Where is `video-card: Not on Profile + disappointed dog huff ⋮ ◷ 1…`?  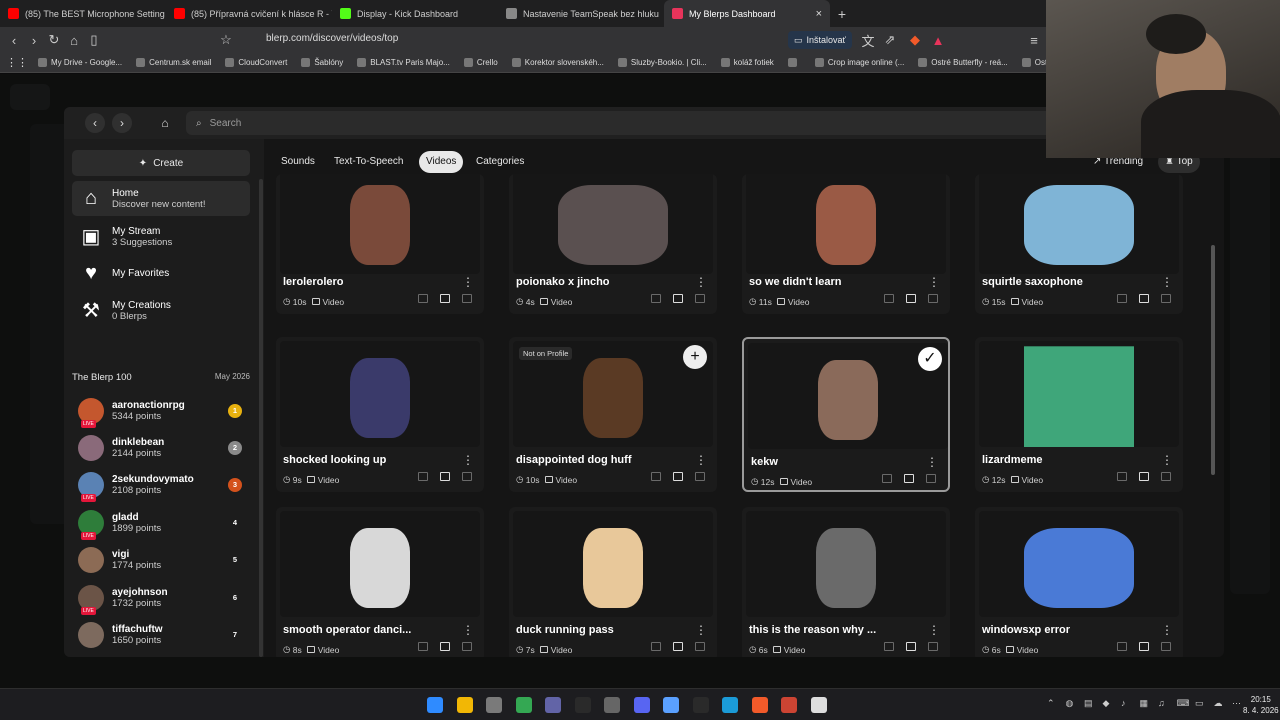
video-card: Not on Profile + disappointed dog huff ⋮ ◷ 1… is located at coordinates (613, 414).